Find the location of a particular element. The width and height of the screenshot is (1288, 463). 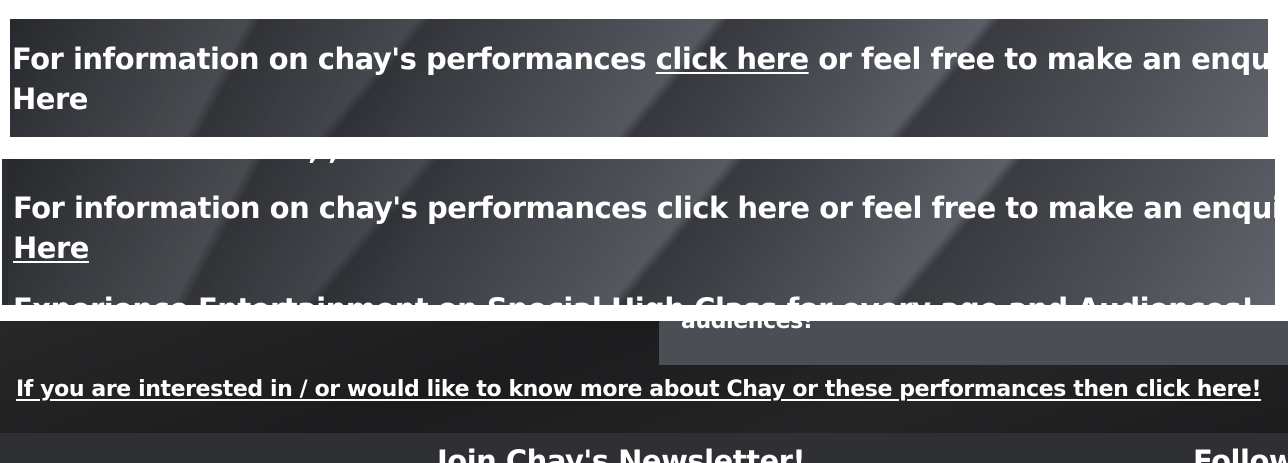

cut-off-heading-top: , , is located at coordinates (323, 163).